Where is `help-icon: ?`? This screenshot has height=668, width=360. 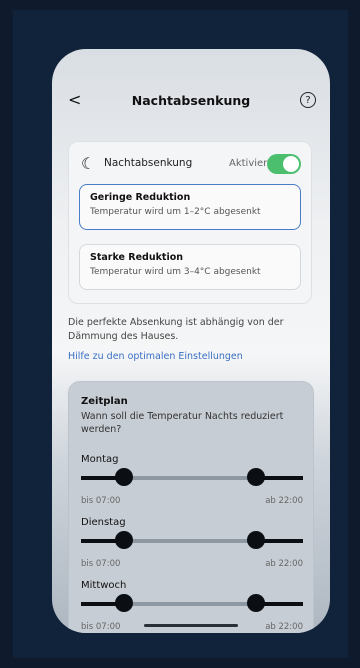 help-icon: ? is located at coordinates (308, 100).